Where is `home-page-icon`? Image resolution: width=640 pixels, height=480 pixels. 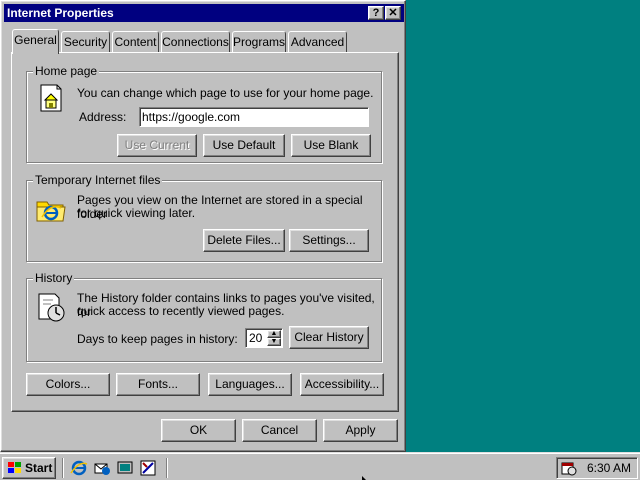
home-page-icon is located at coordinates (51, 98).